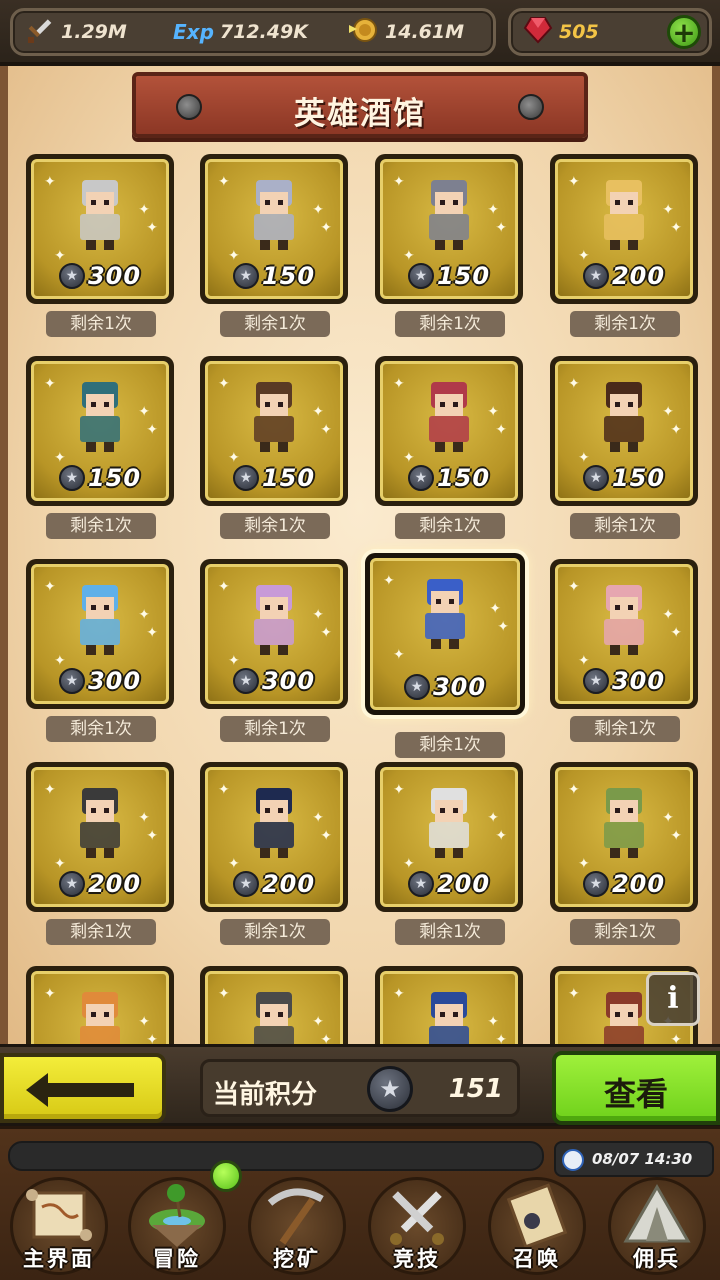 This screenshot has width=720, height=1280. Describe the element at coordinates (360, 1085) in the screenshot. I see `action-bar: 当前积分 ★ 151 查看` at that location.